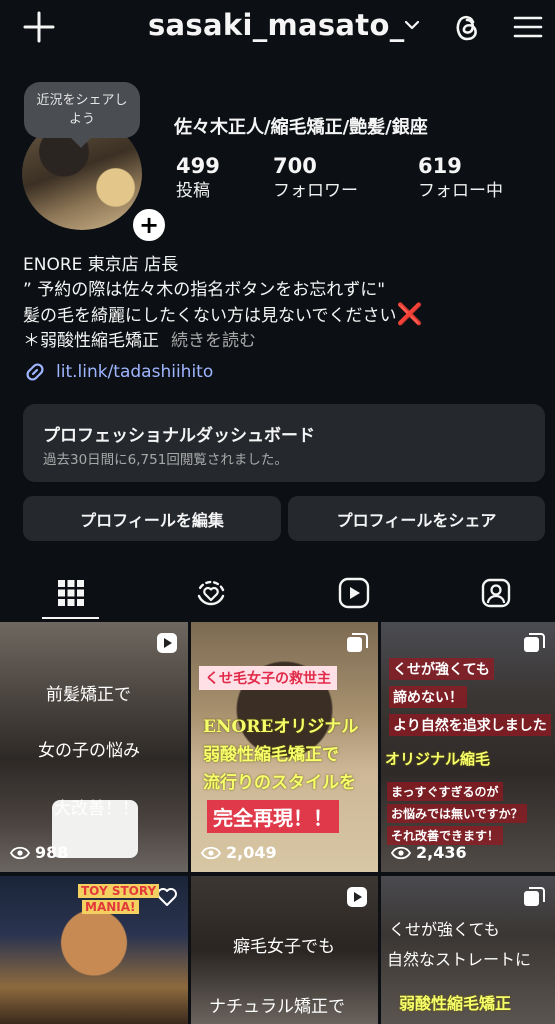 Image resolution: width=555 pixels, height=1024 pixels. I want to click on read-more-link: 続きを読む, so click(213, 341).